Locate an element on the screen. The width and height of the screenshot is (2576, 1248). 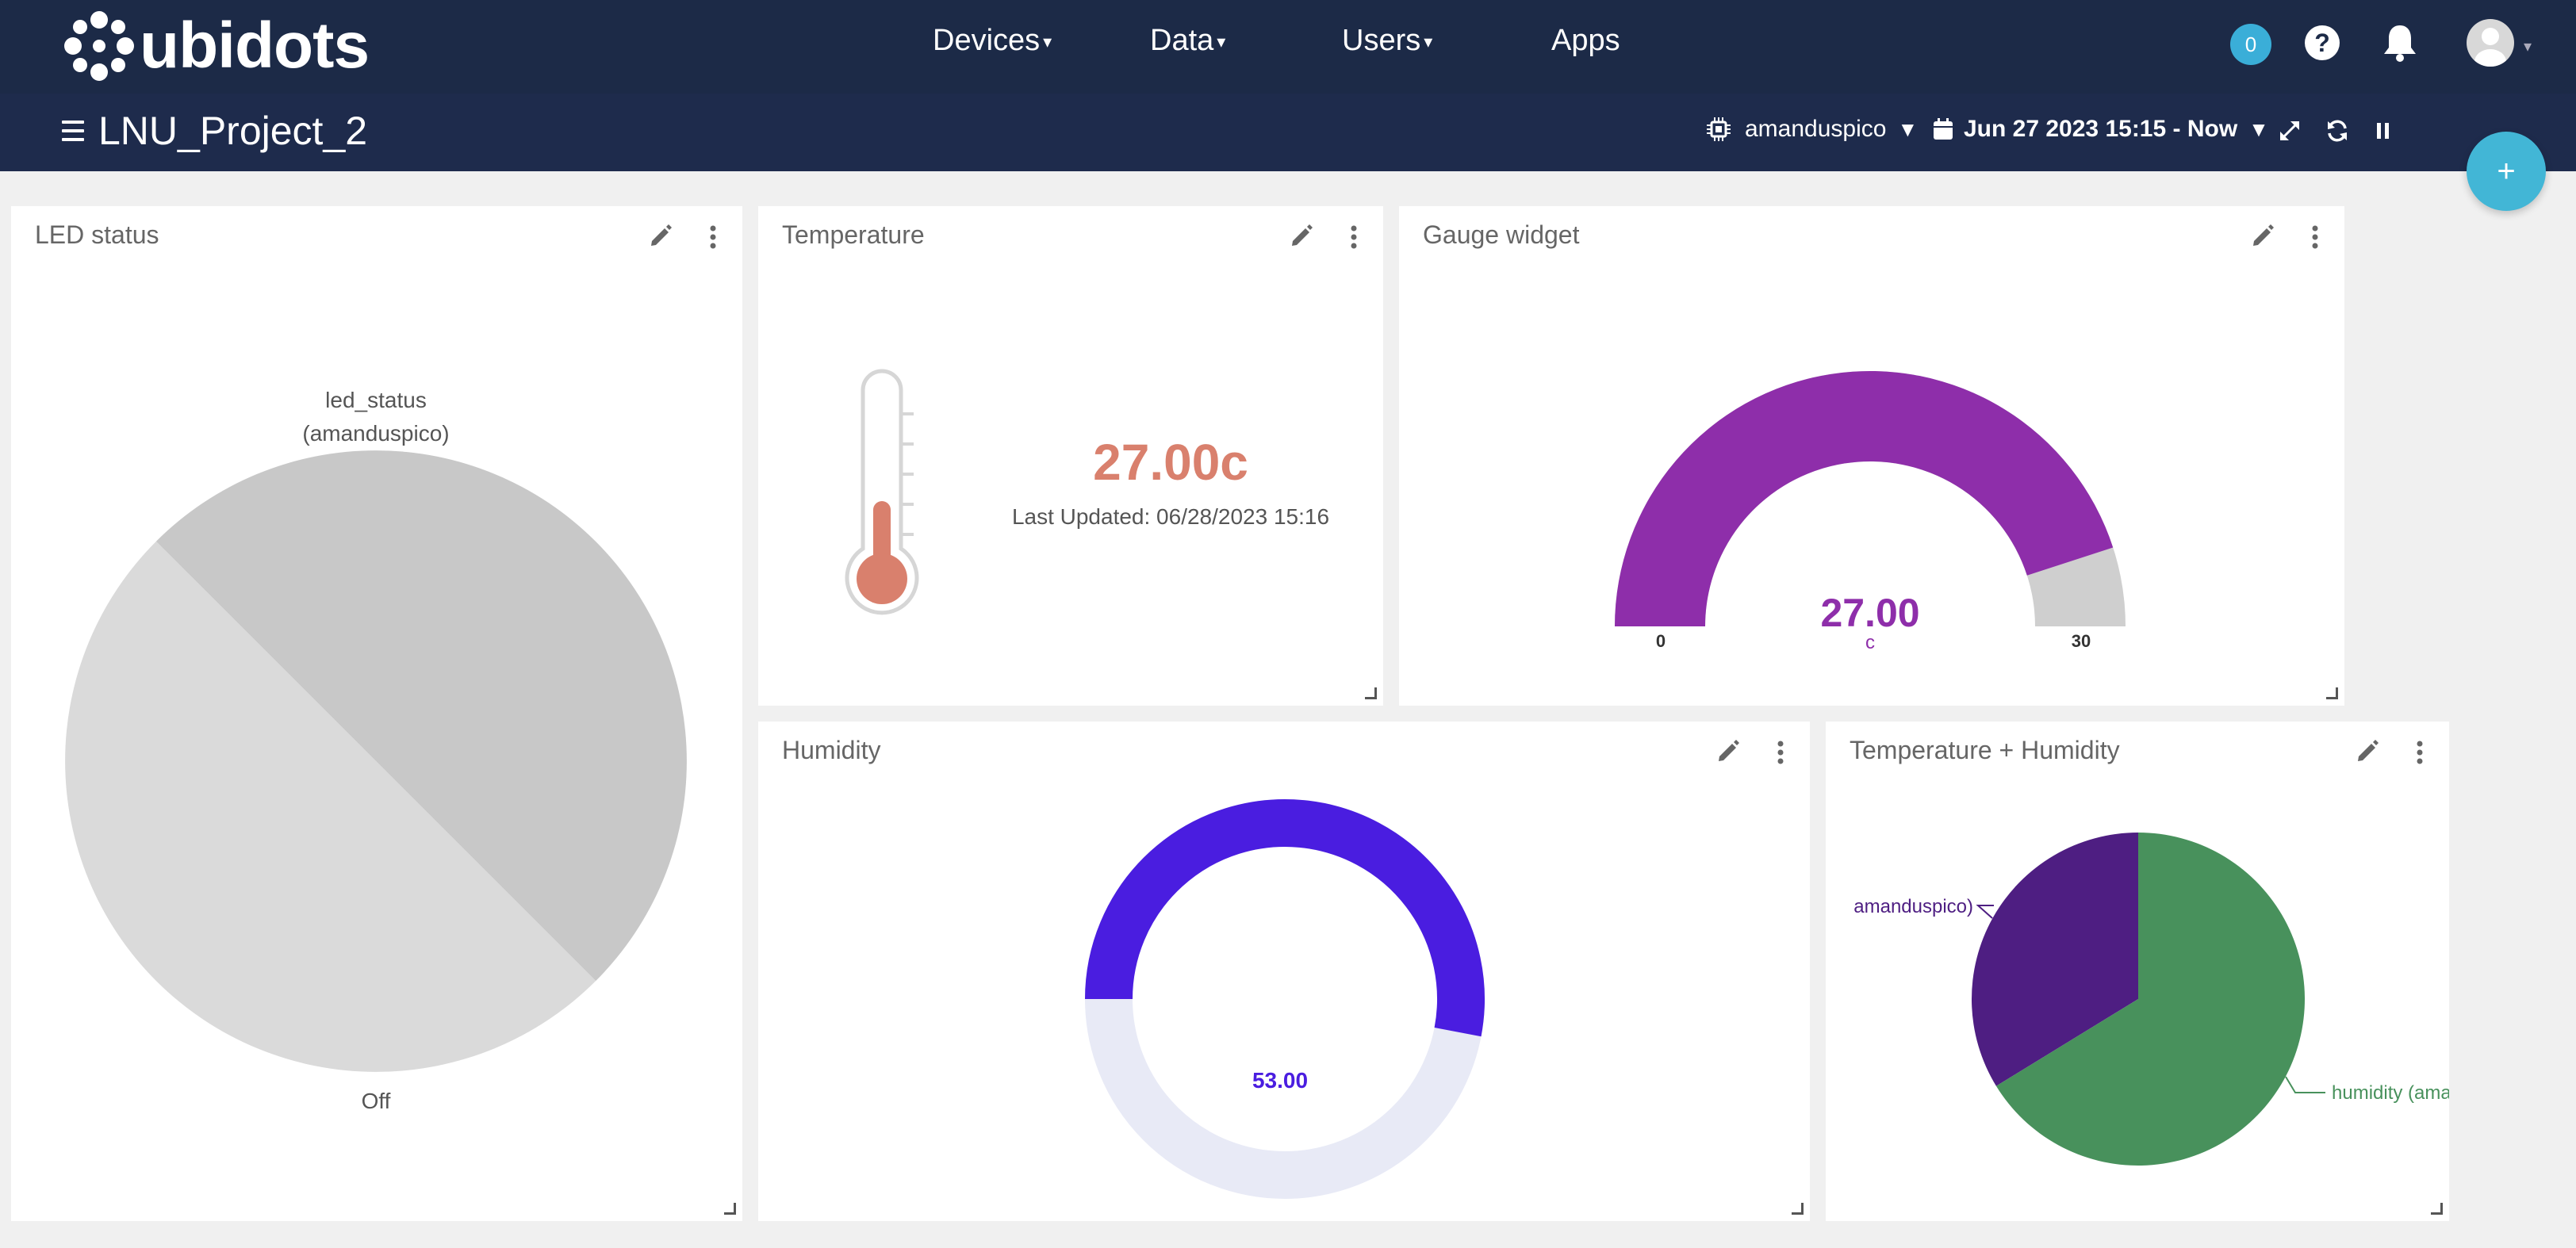
pie-label-off: Off is located at coordinates (377, 1101).